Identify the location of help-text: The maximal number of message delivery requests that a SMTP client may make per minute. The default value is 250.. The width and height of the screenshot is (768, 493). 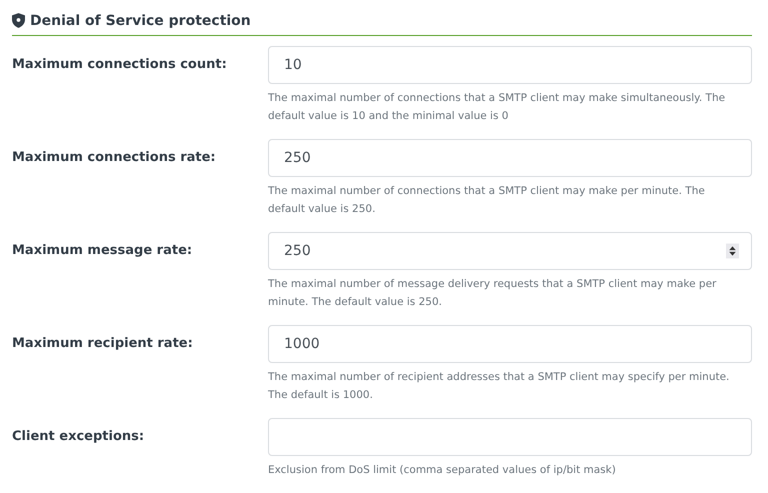
(493, 293).